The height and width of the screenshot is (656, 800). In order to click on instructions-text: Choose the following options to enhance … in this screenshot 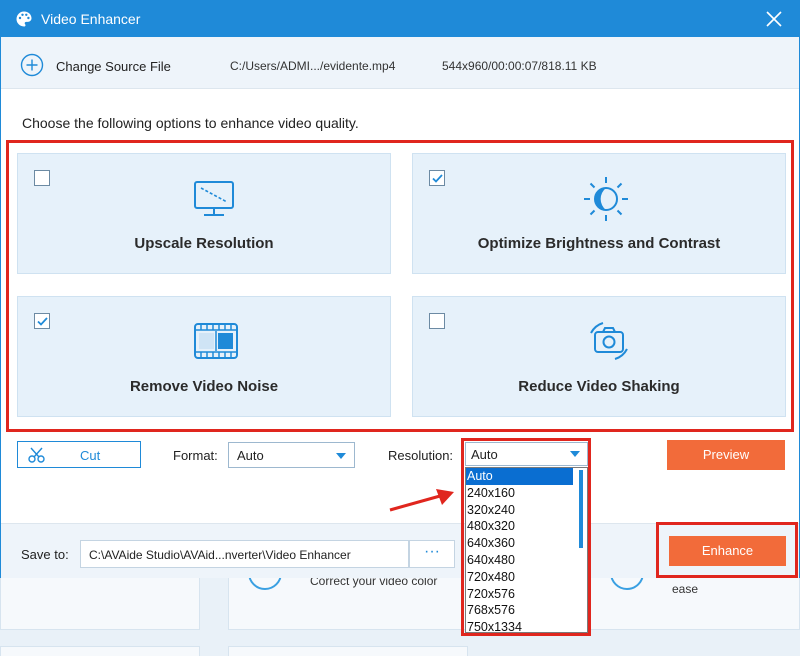, I will do `click(190, 123)`.